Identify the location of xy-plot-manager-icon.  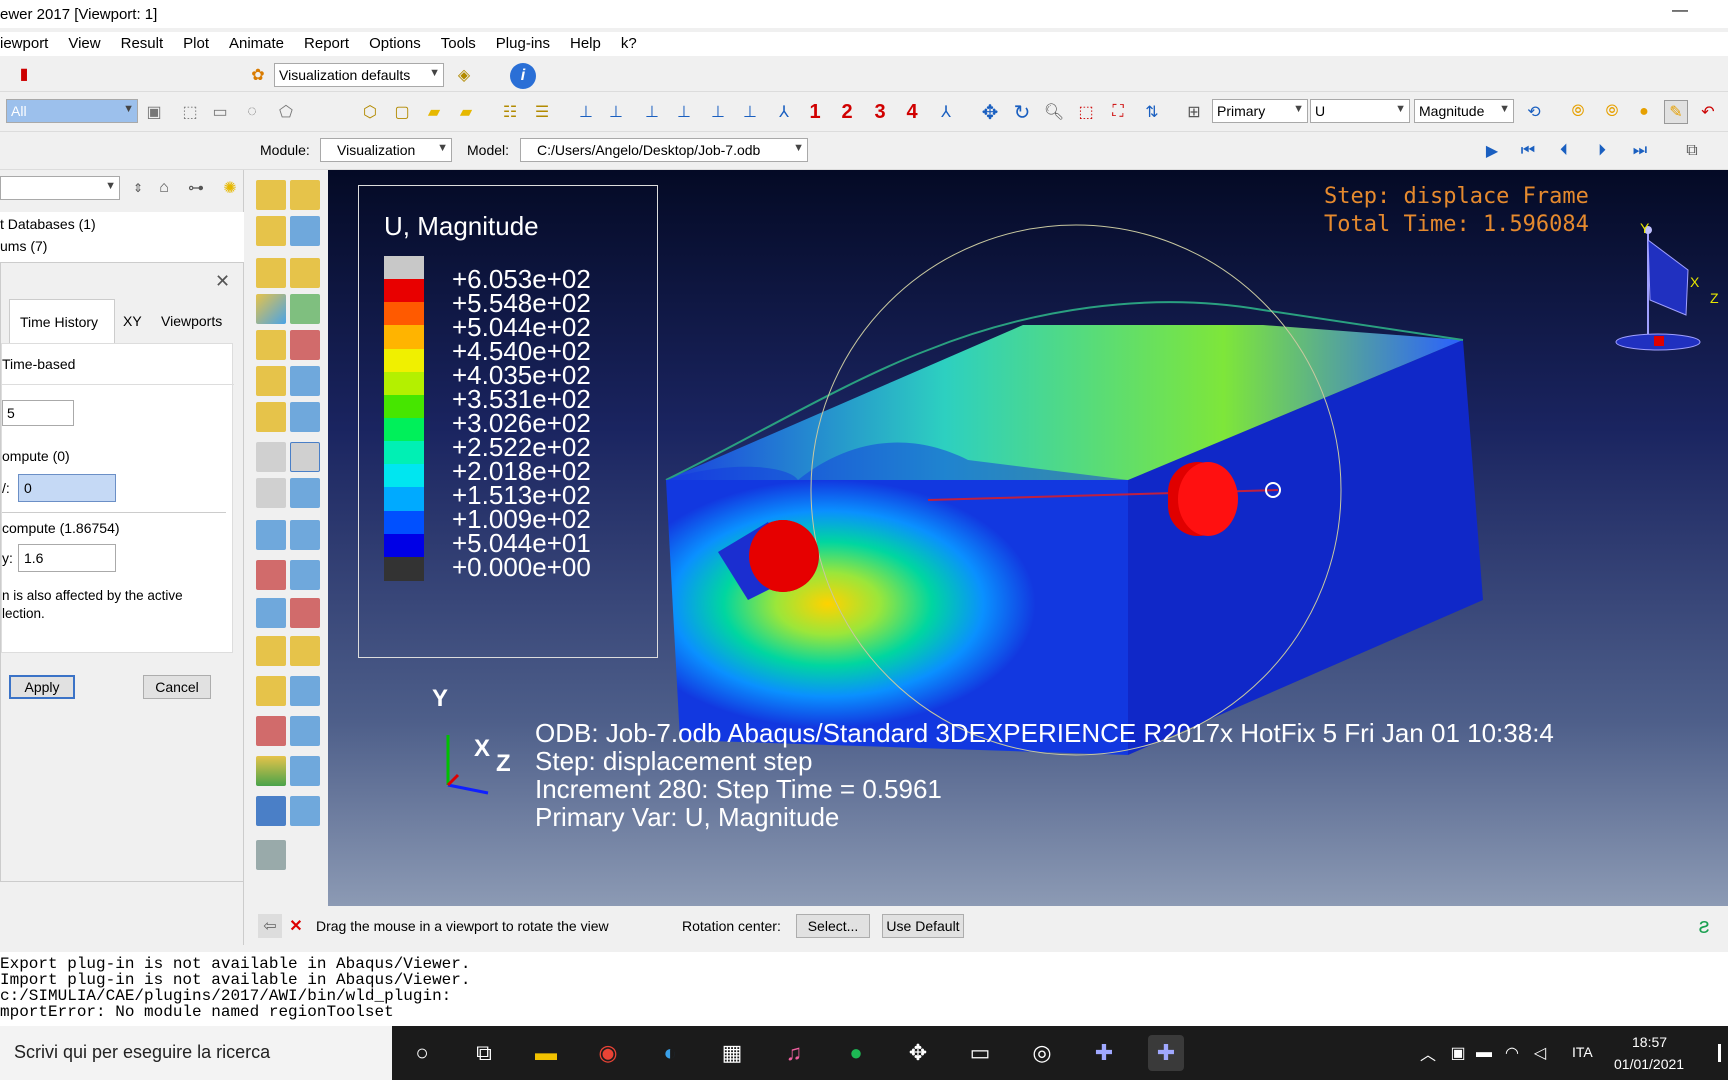
(305, 575).